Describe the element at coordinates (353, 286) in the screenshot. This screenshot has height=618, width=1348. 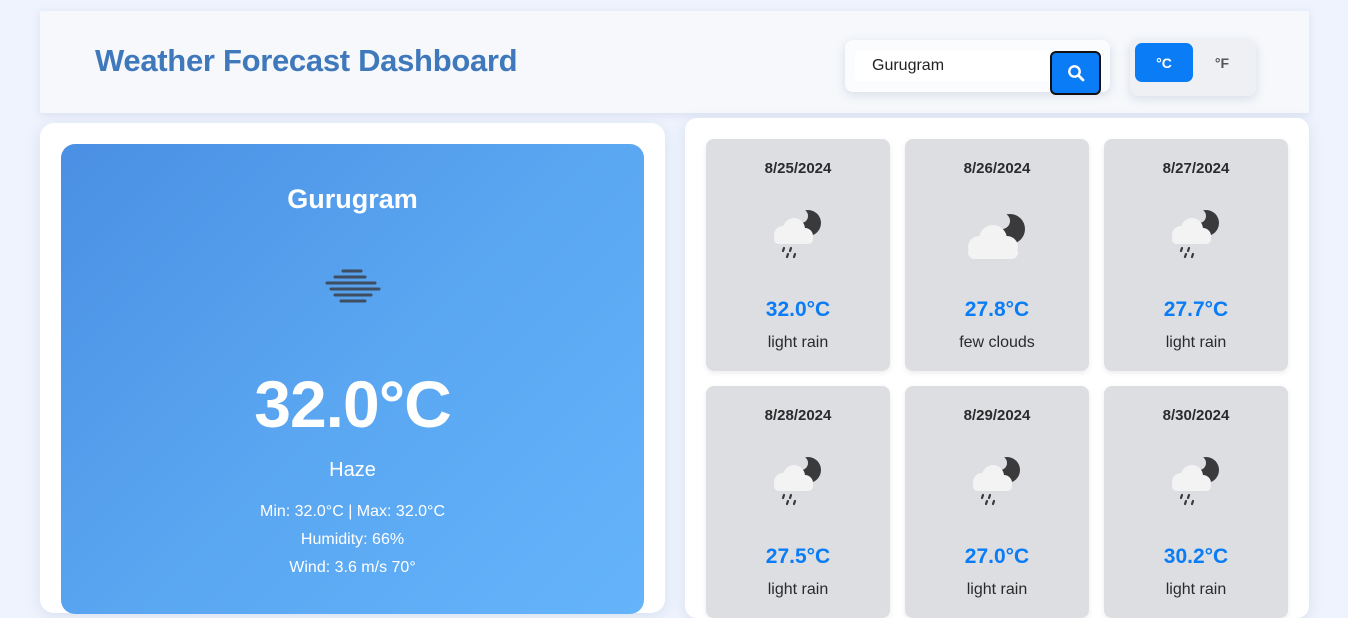
I see `haze-icon` at that location.